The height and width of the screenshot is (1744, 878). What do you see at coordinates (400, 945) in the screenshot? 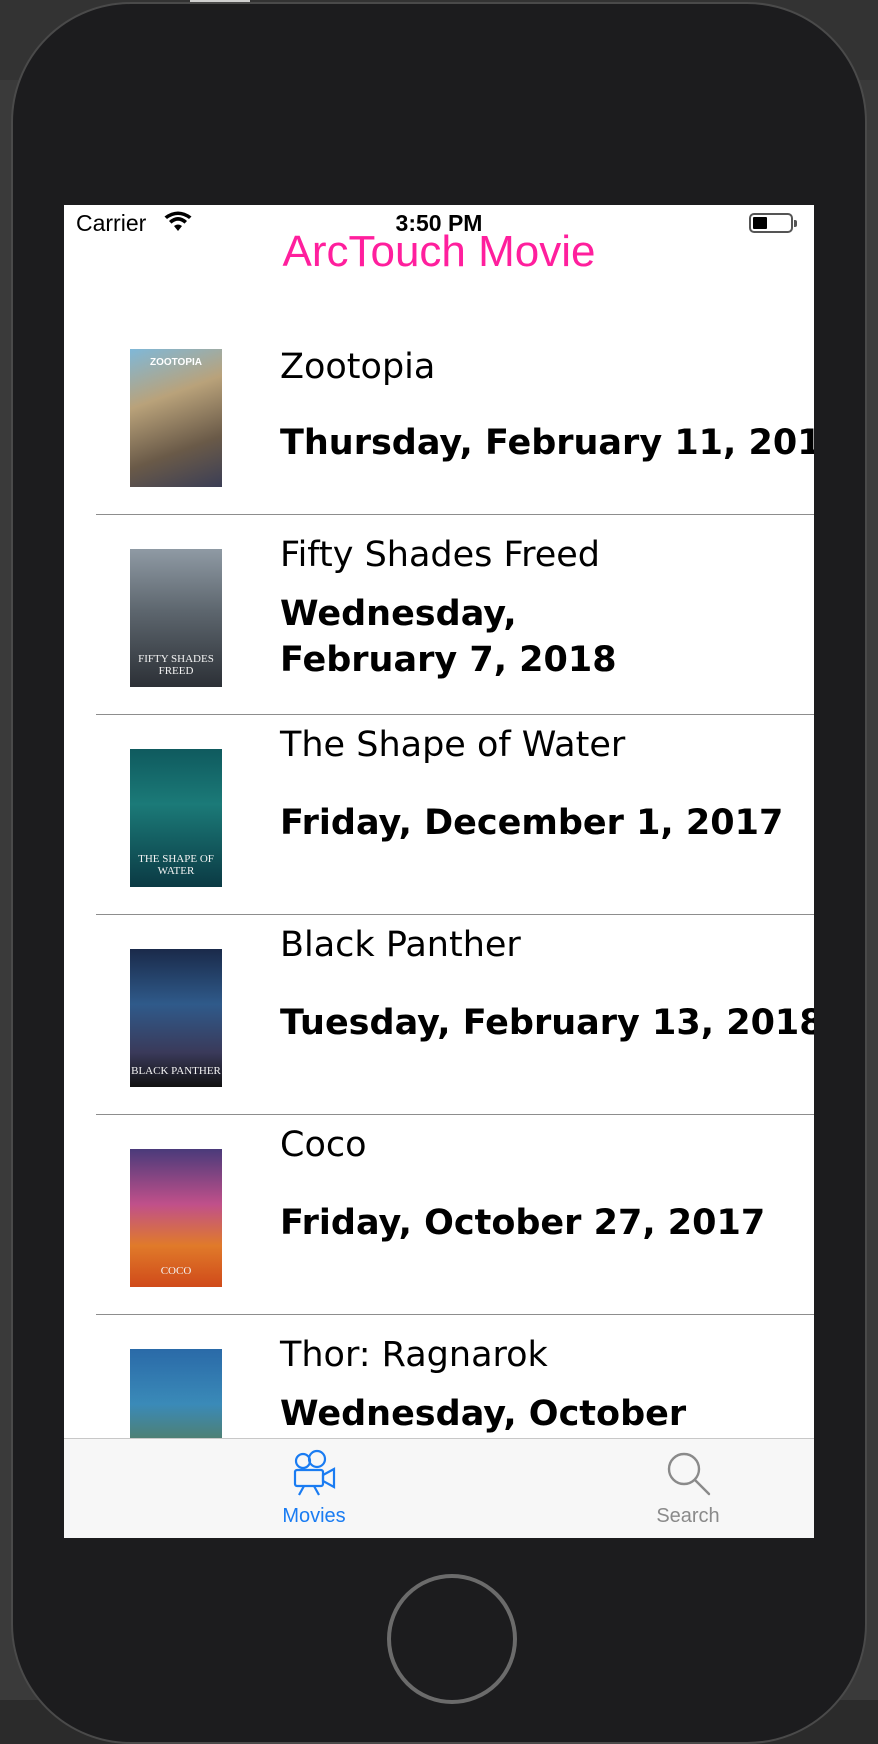
I see `movie-title: Black Panther` at bounding box center [400, 945].